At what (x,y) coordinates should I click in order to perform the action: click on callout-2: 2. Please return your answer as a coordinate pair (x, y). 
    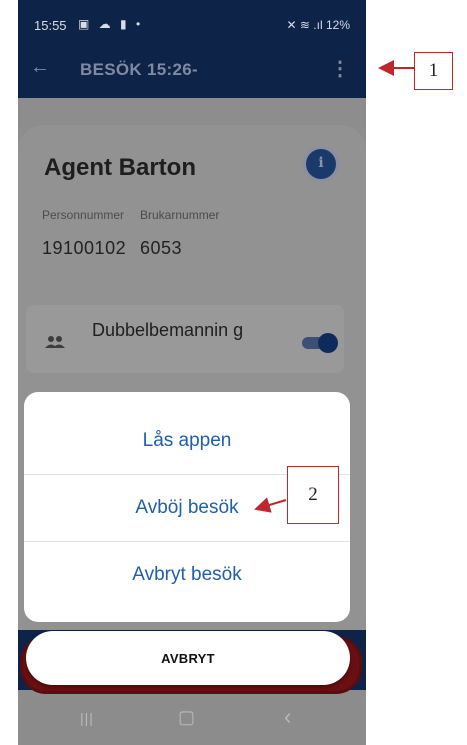
    Looking at the image, I should click on (313, 495).